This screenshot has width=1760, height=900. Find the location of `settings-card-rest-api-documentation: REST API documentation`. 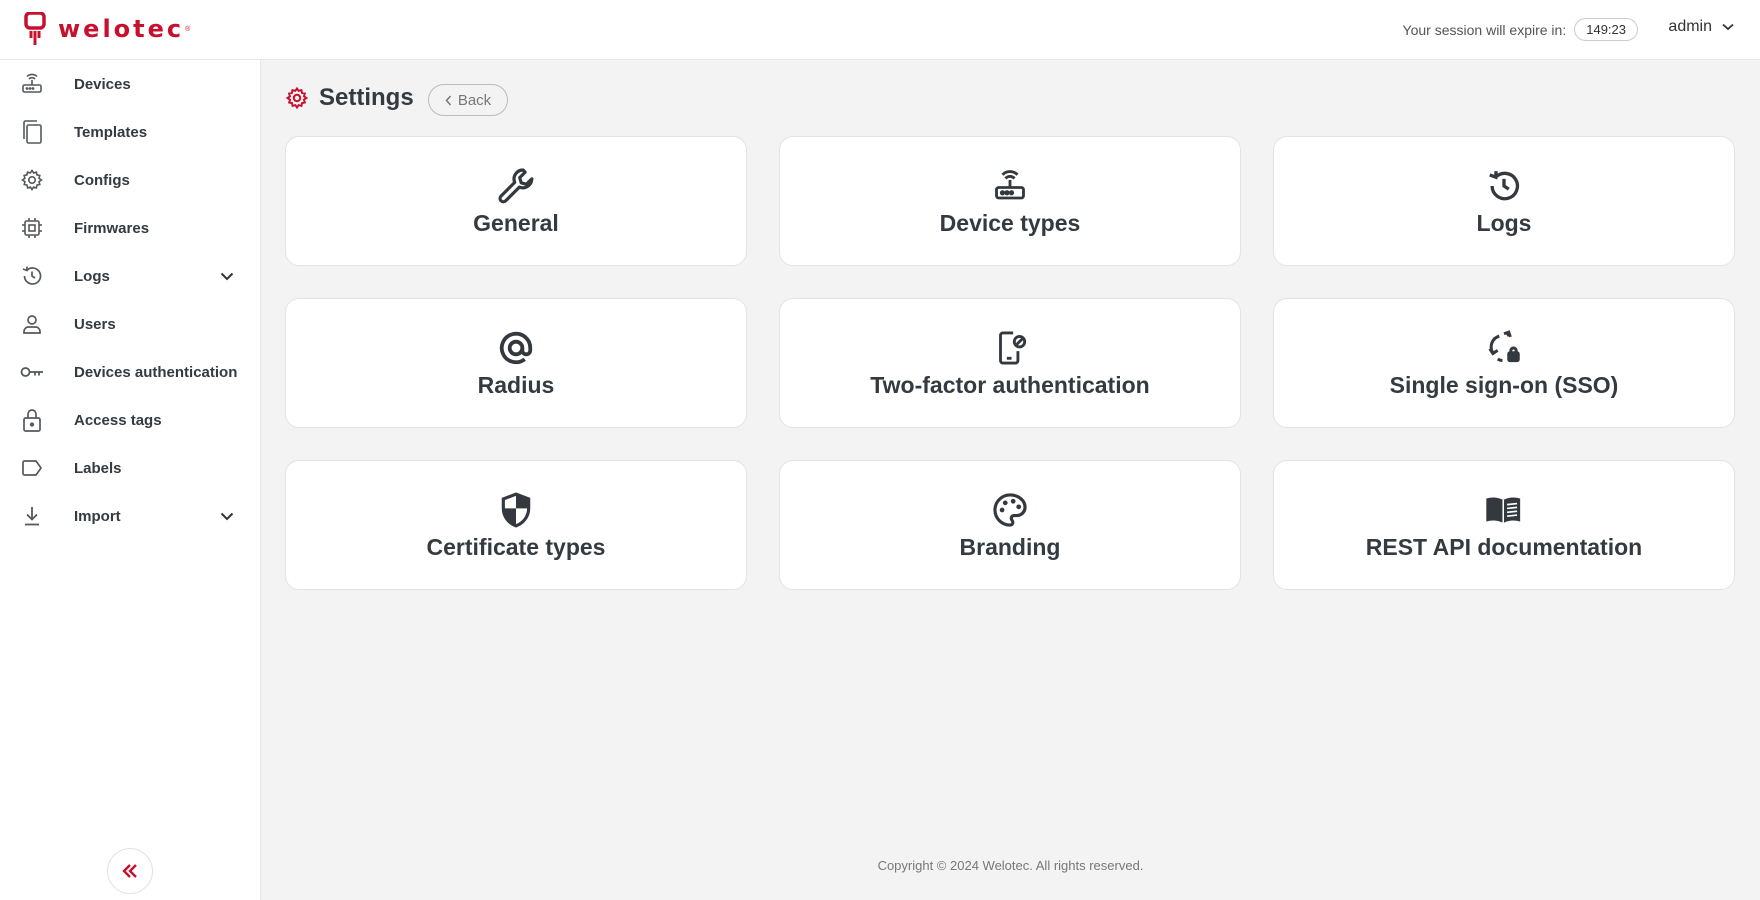

settings-card-rest-api-documentation: REST API documentation is located at coordinates (1504, 525).